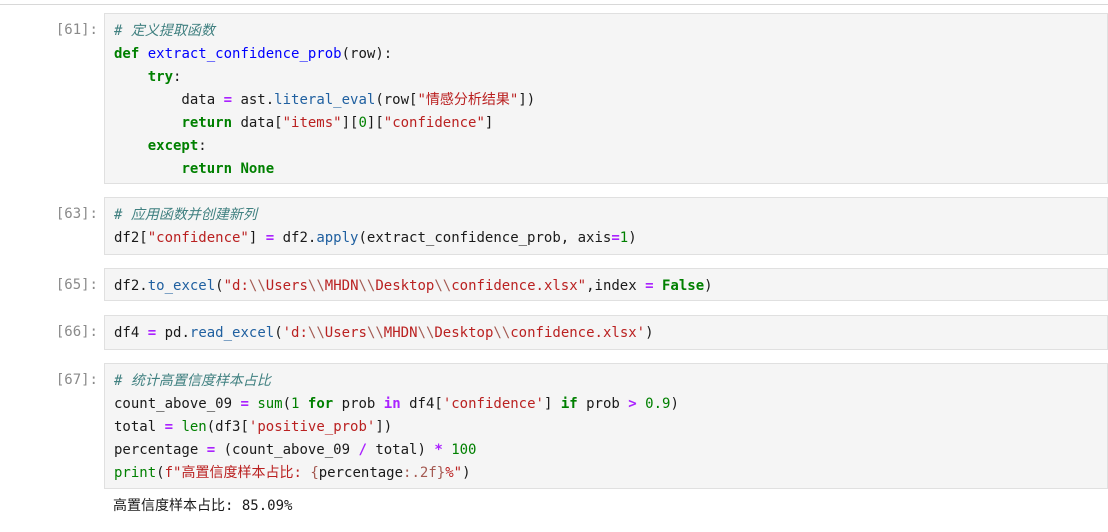 This screenshot has width=1108, height=532. What do you see at coordinates (337, 238) in the screenshot?
I see `code-token: apply` at bounding box center [337, 238].